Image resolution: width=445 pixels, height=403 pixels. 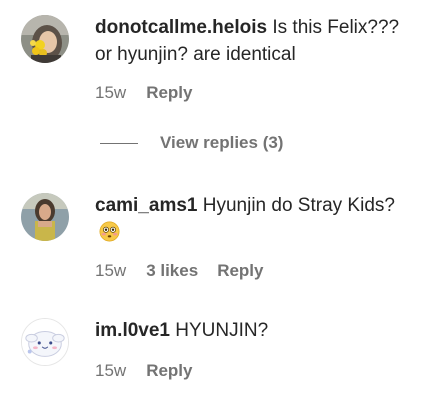 I want to click on username: donotcallme.helois, so click(x=181, y=27).